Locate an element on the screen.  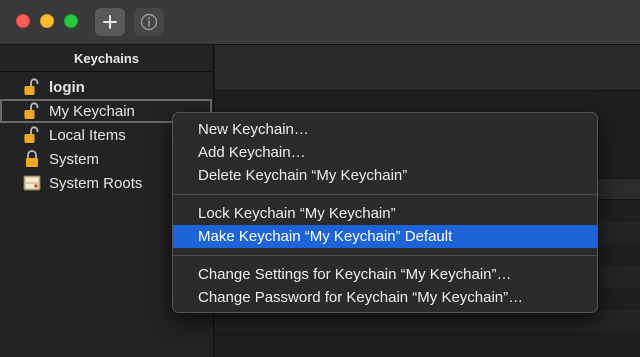
info-button is located at coordinates (149, 22).